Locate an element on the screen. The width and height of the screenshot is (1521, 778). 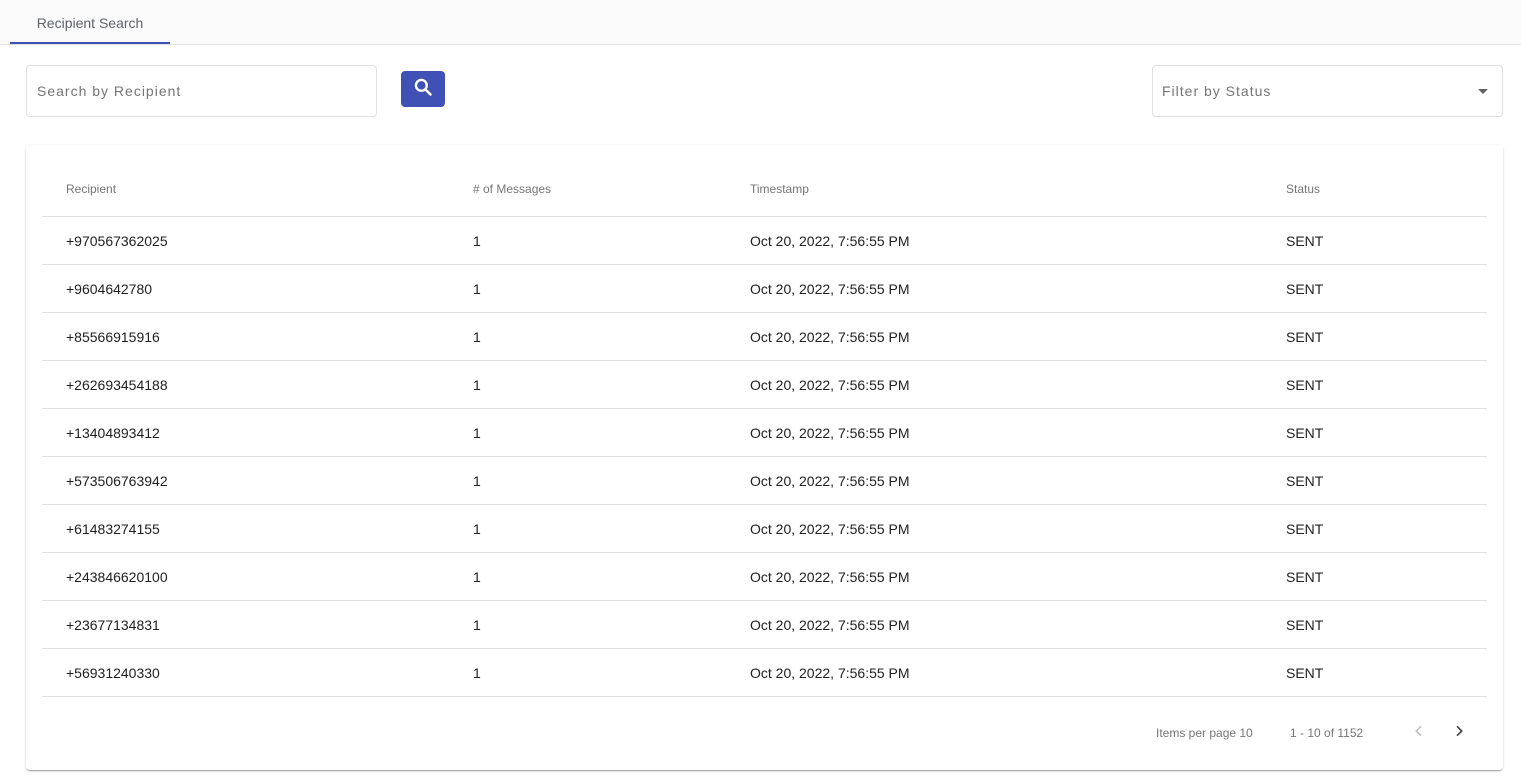
cell-recipient: +85566915916 is located at coordinates (113, 337).